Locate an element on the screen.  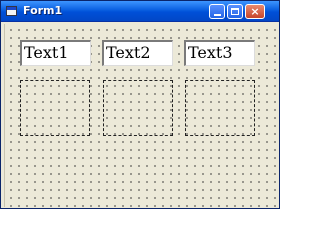
textbox-text1: Text1 is located at coordinates (55, 53).